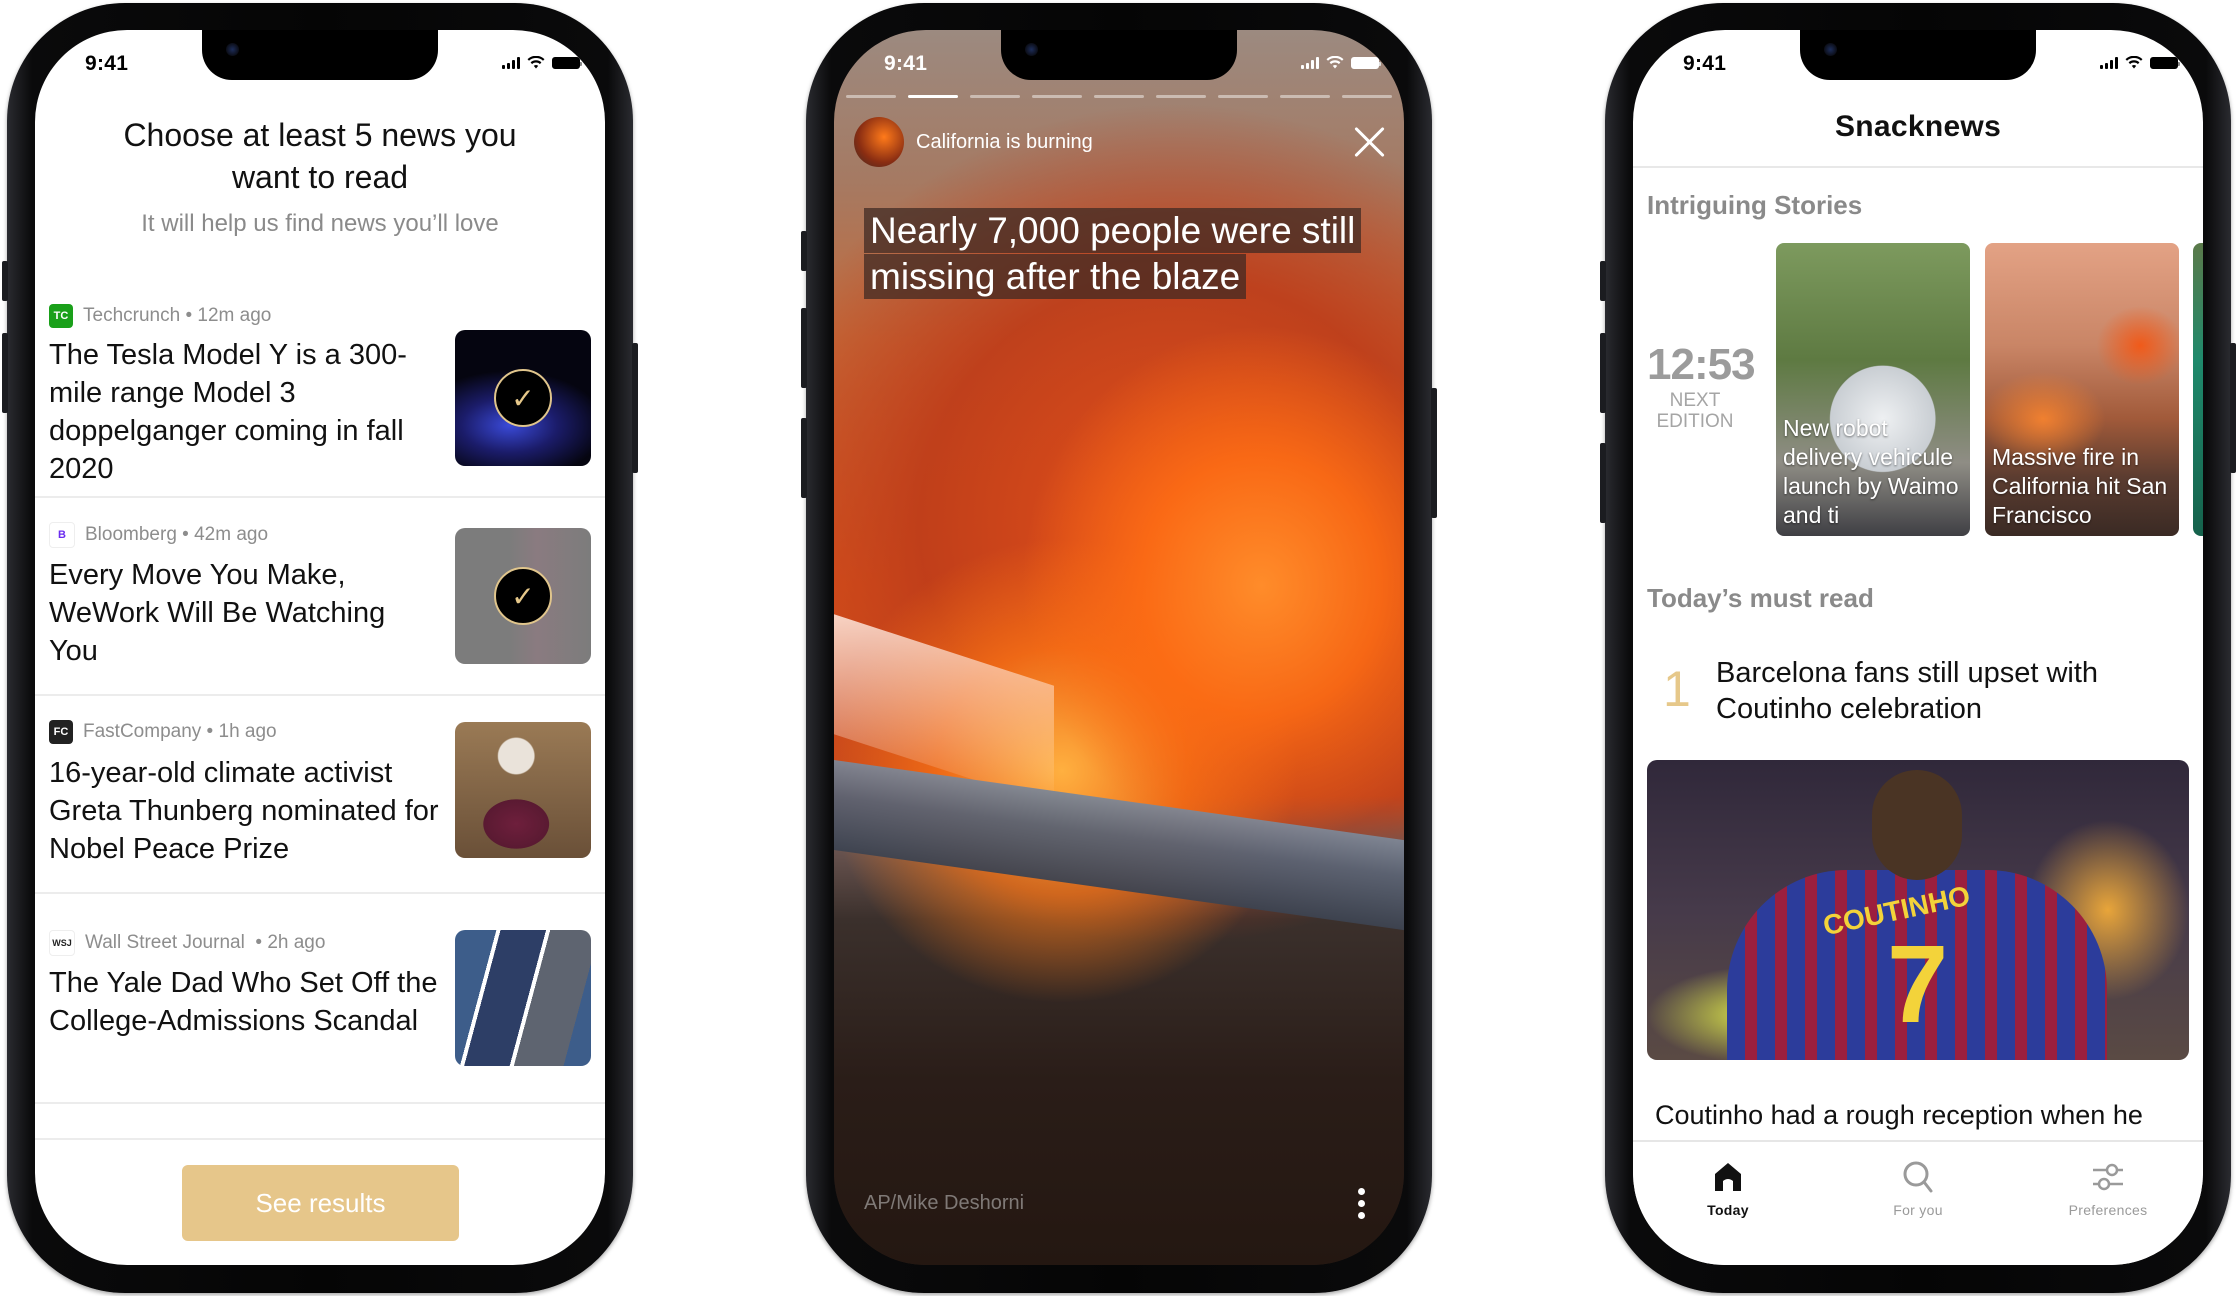 The width and height of the screenshot is (2238, 1296). What do you see at coordinates (320, 156) in the screenshot?
I see `page-title: Choose at least 5 news you want to read` at bounding box center [320, 156].